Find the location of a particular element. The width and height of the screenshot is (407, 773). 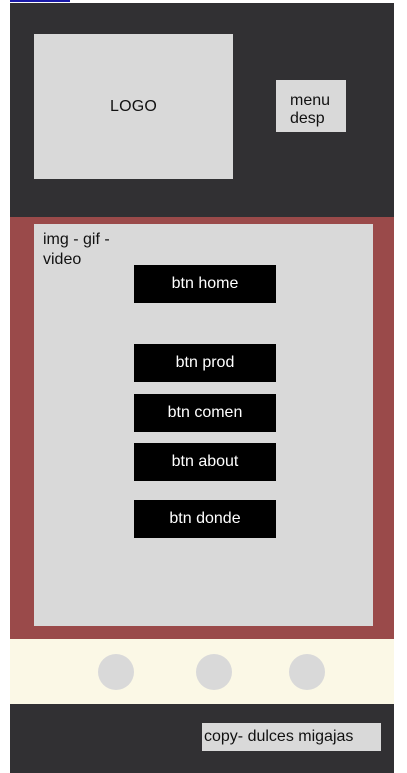

social-links-band is located at coordinates (202, 671).